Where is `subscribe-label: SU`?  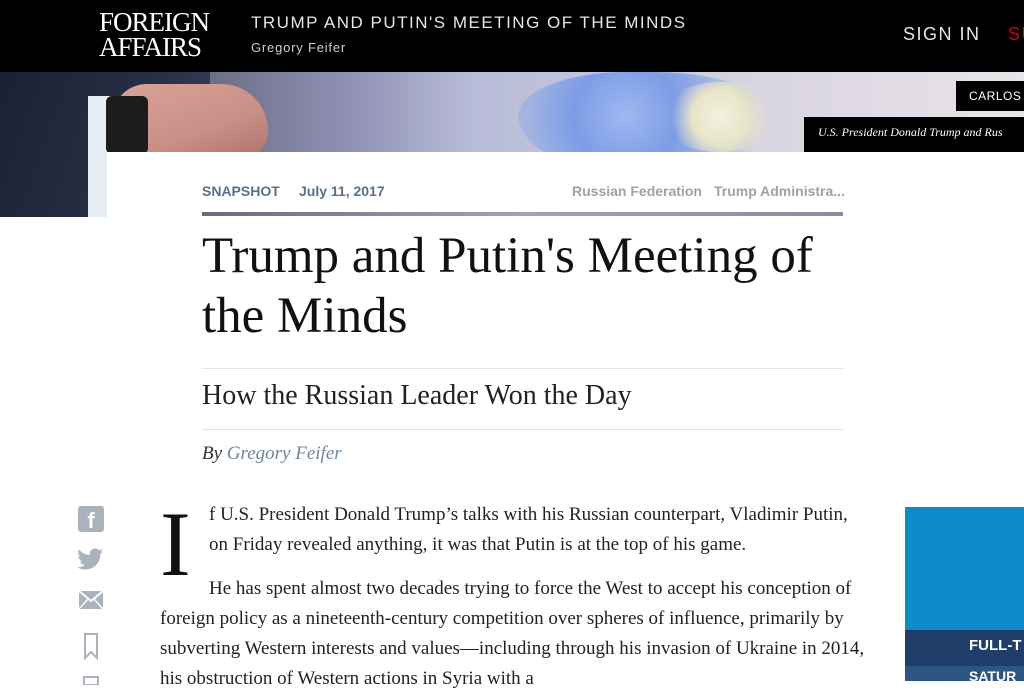 subscribe-label: SU is located at coordinates (1016, 34).